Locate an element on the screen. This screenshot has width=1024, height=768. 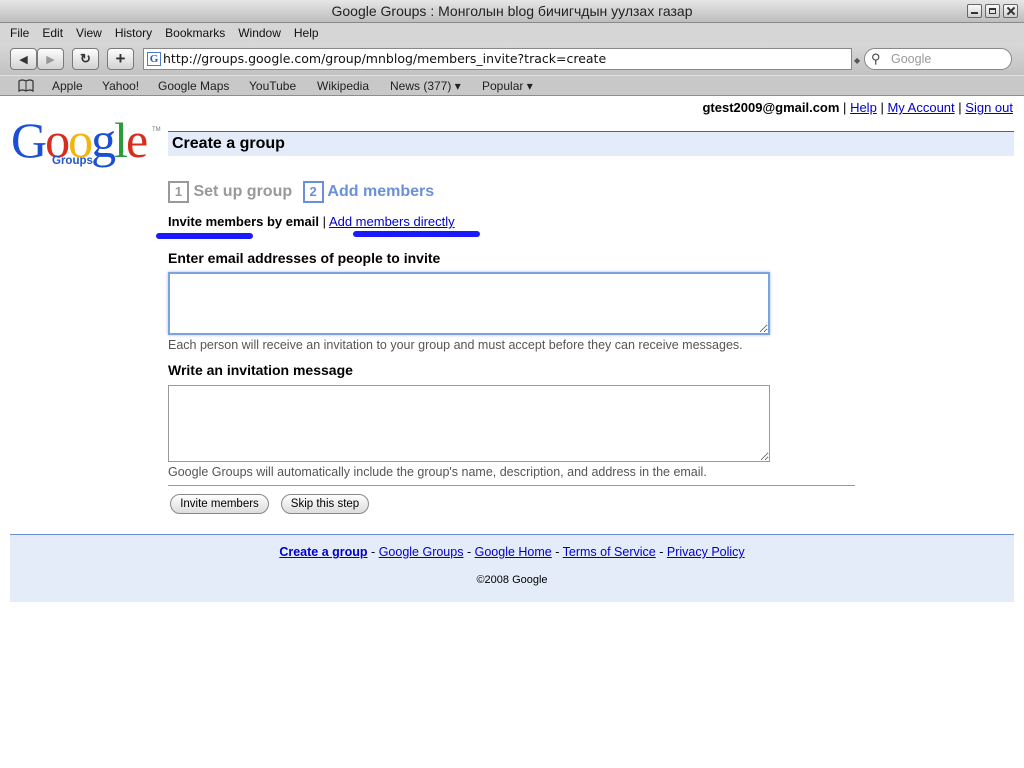
footer-create-group-link: Create a group is located at coordinates (323, 552).